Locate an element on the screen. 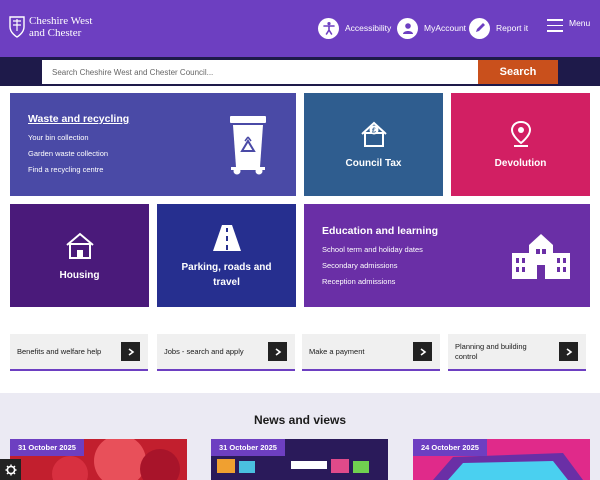 The image size is (600, 480). quick-link-benefits: Benefits and welfare help is located at coordinates (79, 352).